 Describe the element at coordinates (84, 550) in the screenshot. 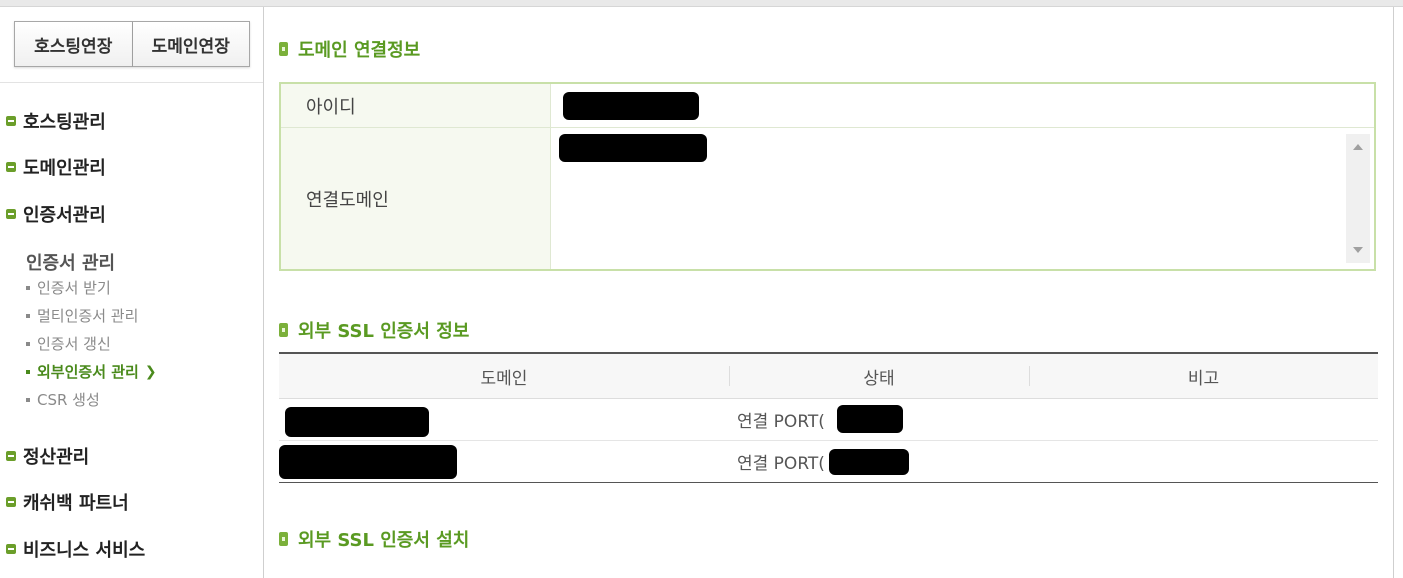

I see `sidebar-item-label: 비즈니스 서비스` at that location.